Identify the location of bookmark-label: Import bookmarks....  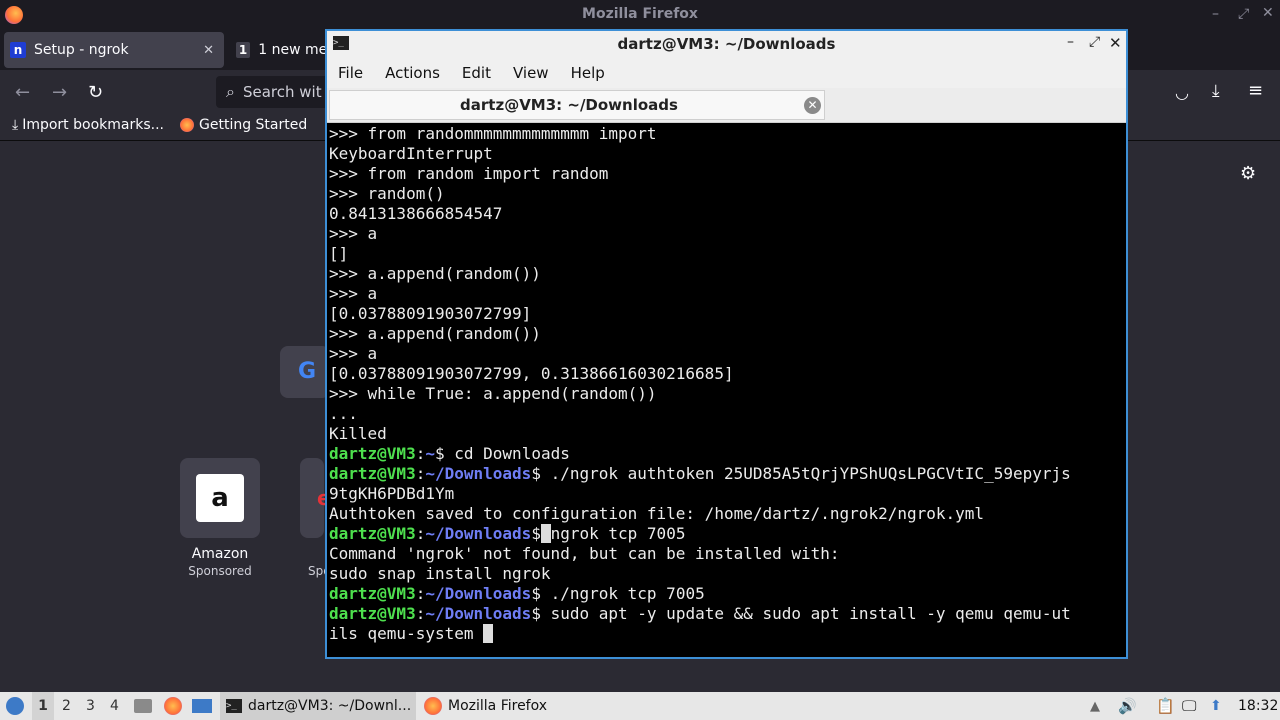
(93, 125).